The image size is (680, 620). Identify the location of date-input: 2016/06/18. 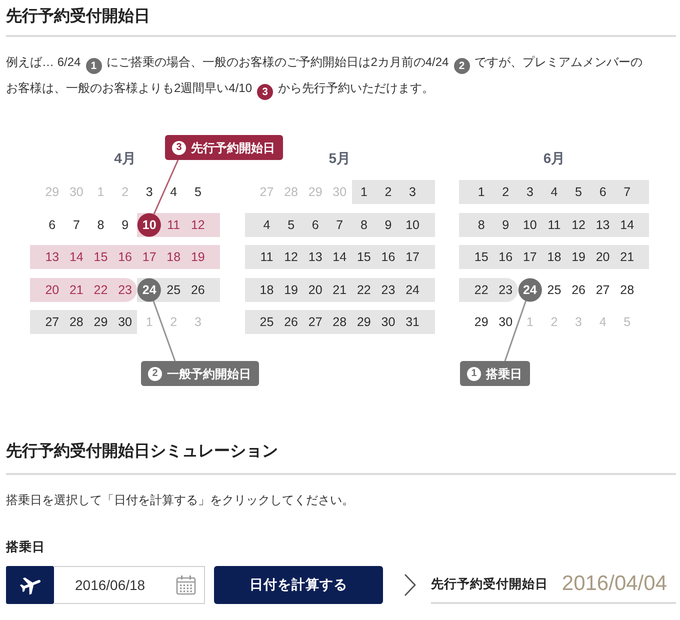
(129, 585).